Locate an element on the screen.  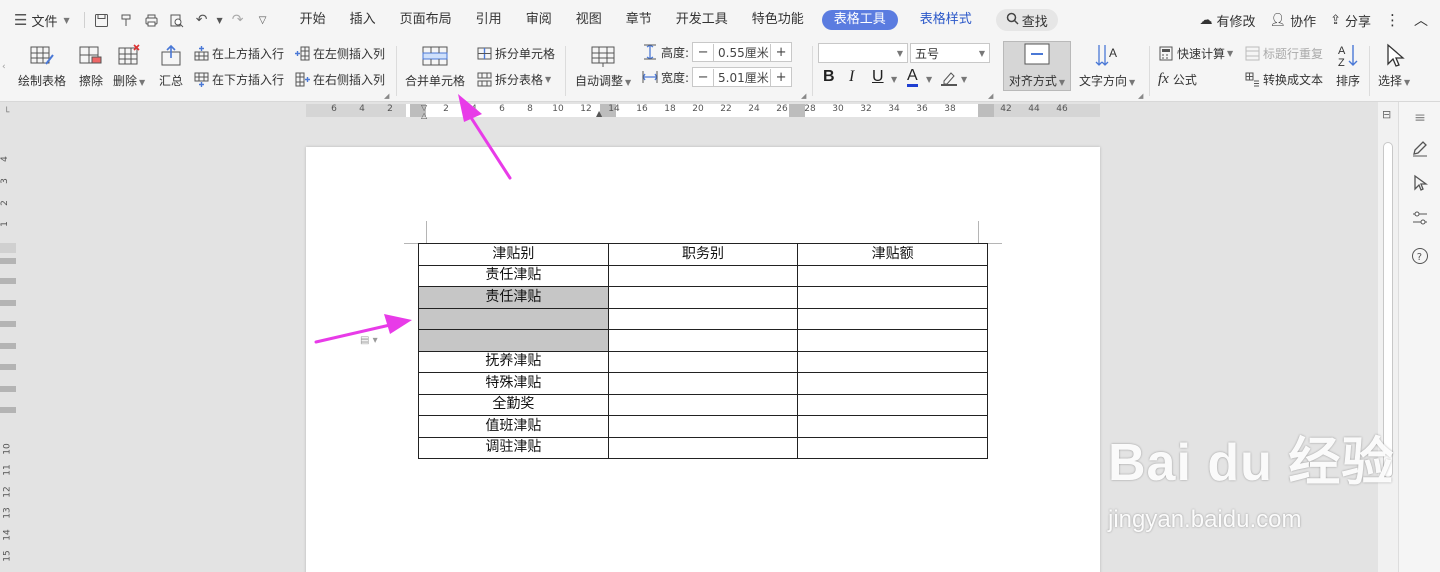
alignment-button: 对齐方式 ▼ is located at coordinates (1037, 66).